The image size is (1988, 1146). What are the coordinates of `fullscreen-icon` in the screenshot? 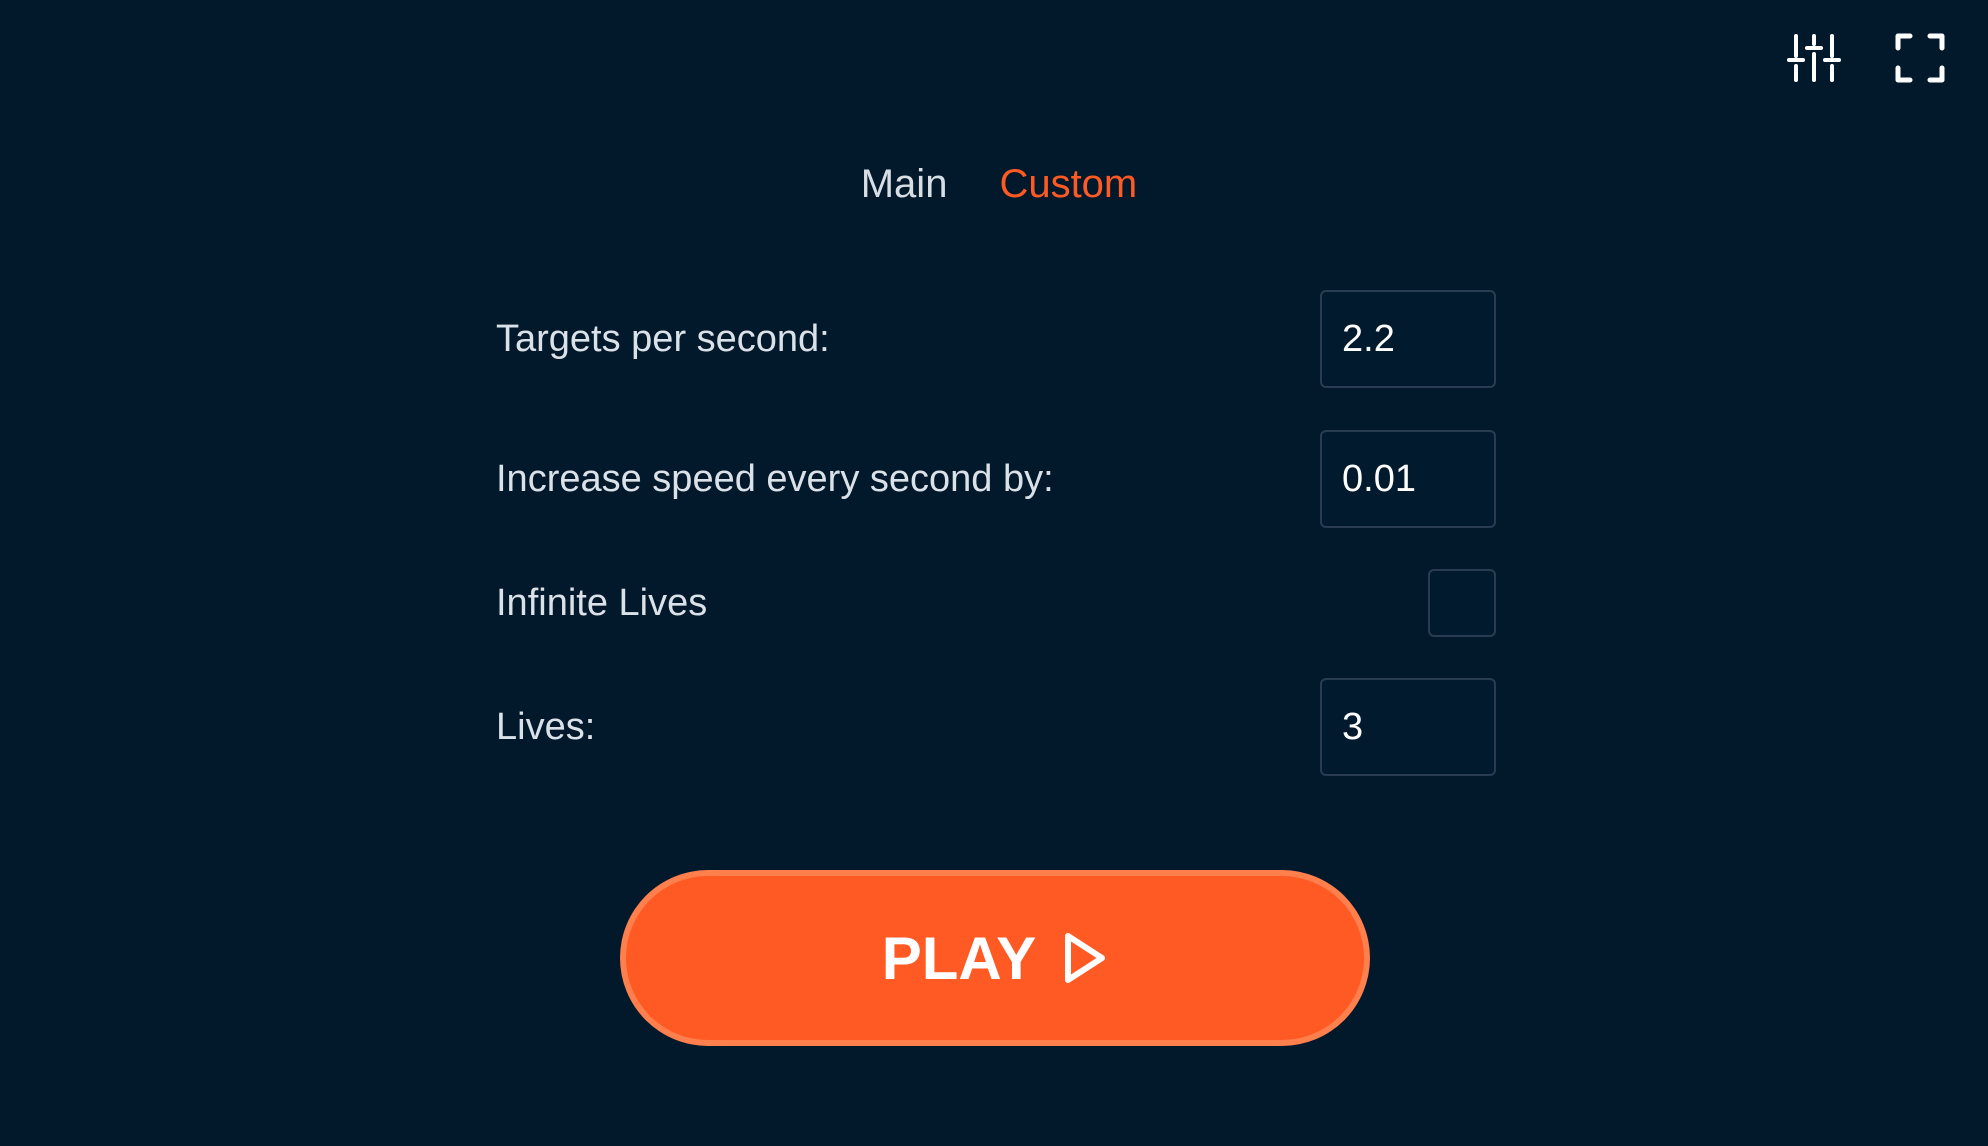 It's located at (1920, 58).